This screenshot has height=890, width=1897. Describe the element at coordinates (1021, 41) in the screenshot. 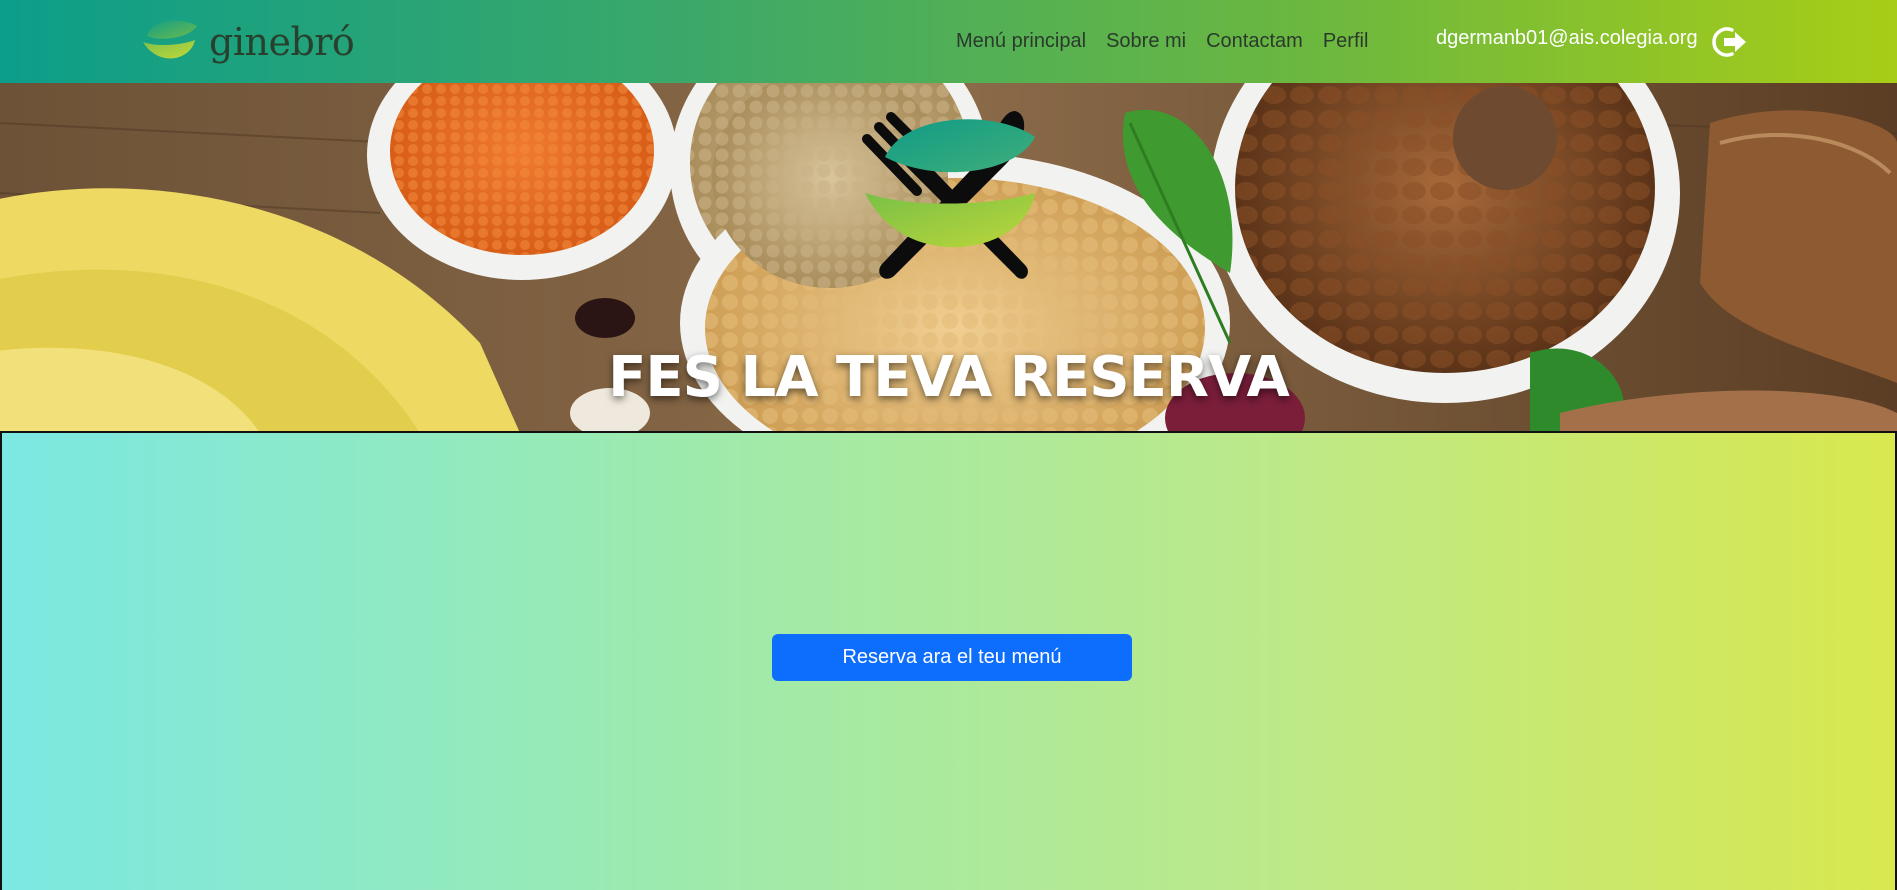

I see `nav-link-menu-principal: Menú principal` at that location.